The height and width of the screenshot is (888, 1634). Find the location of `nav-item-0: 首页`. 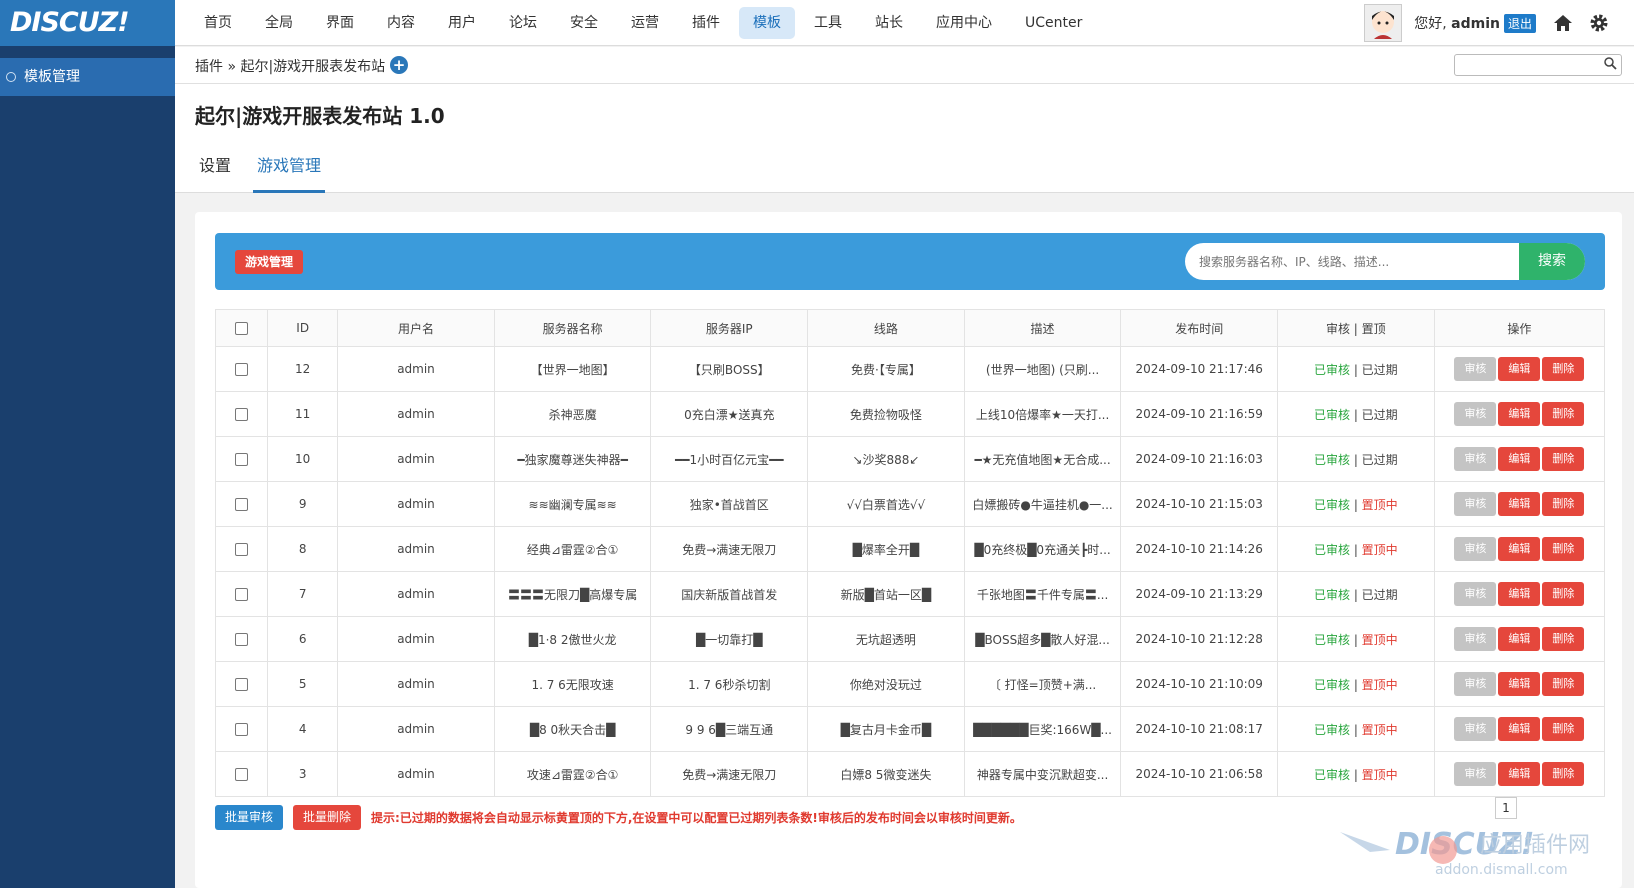

nav-item-0: 首页 is located at coordinates (218, 23).